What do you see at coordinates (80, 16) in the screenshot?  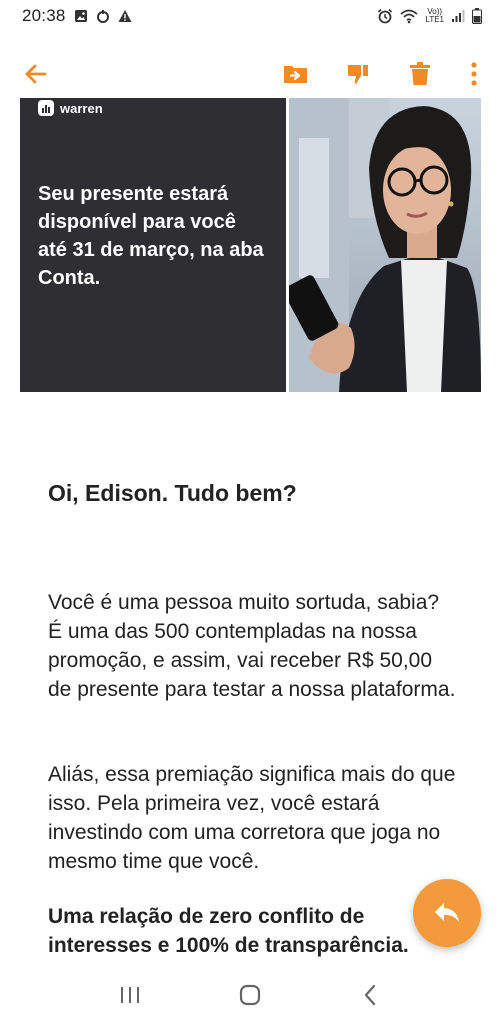 I see `image-icon` at bounding box center [80, 16].